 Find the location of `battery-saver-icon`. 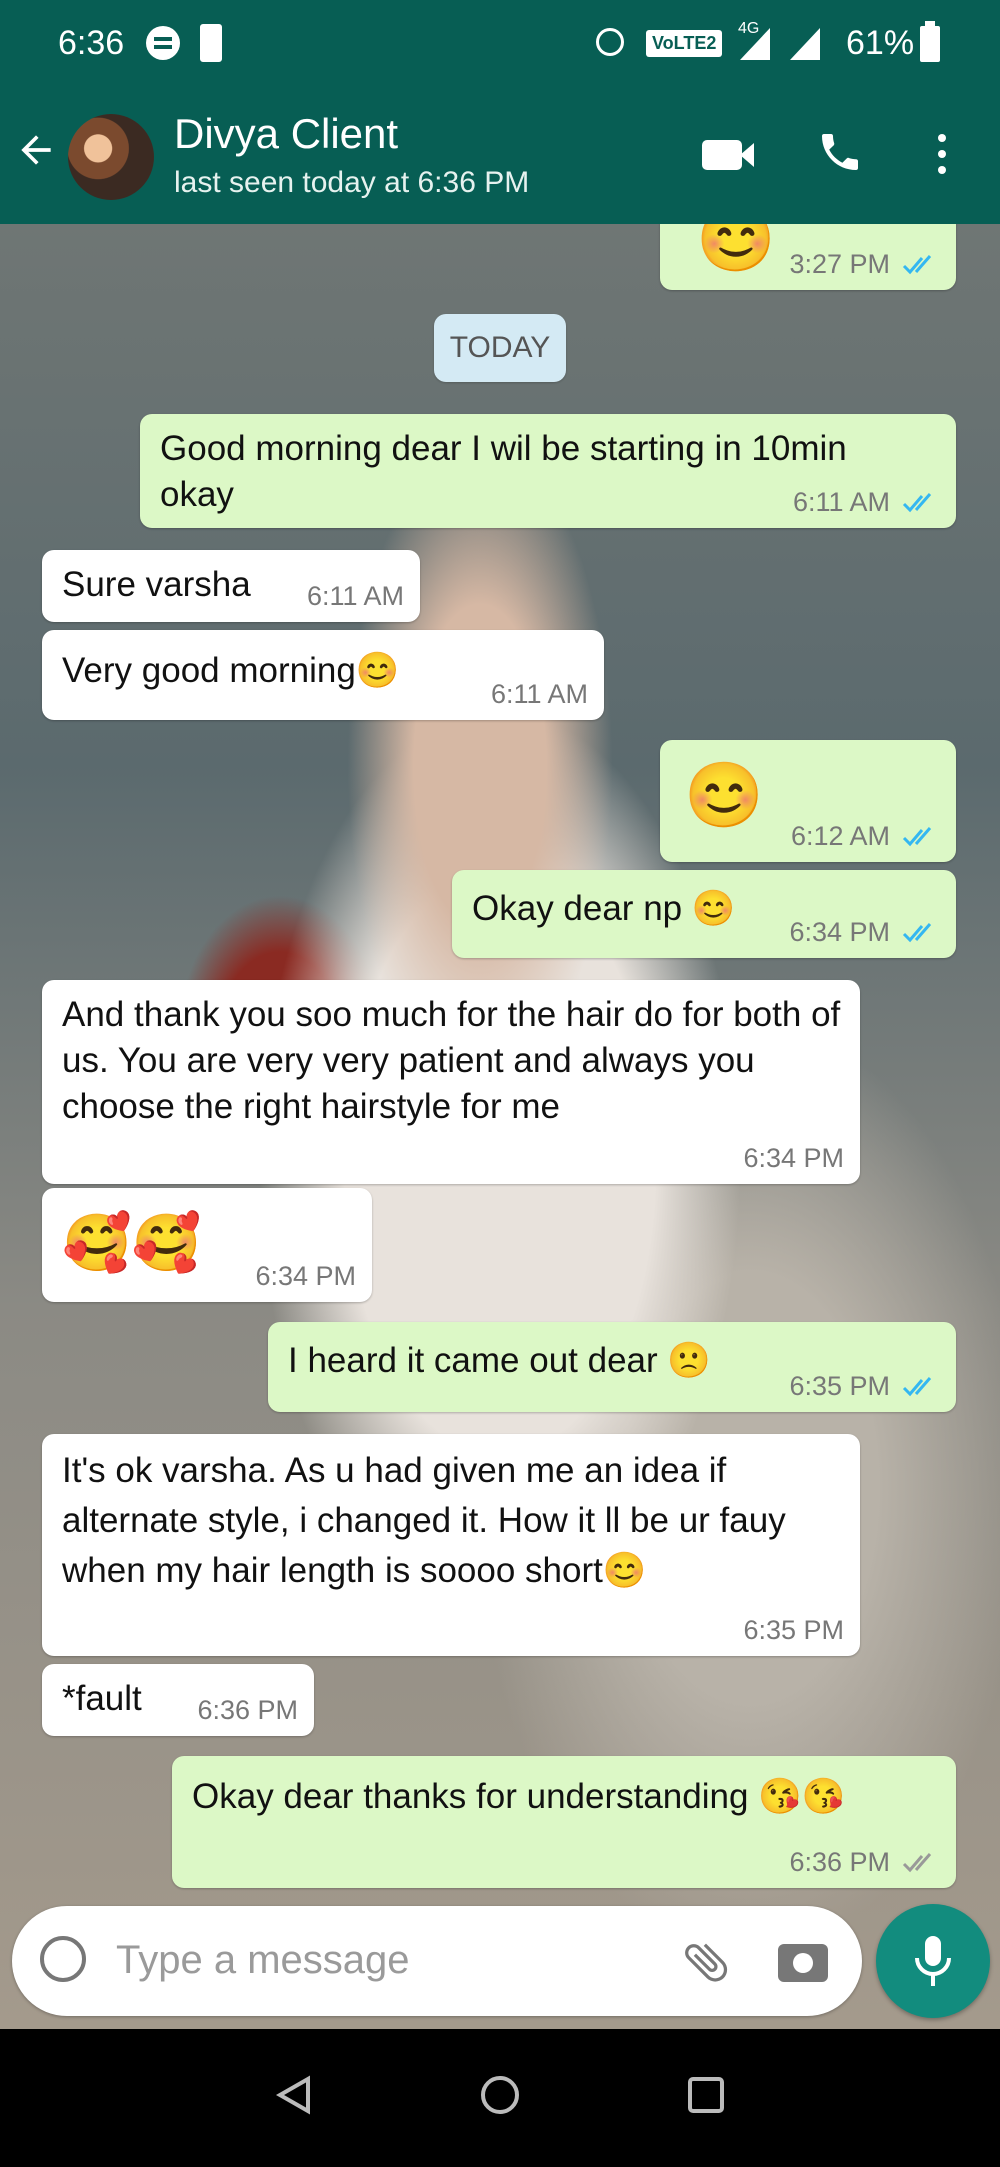

battery-saver-icon is located at coordinates (211, 43).